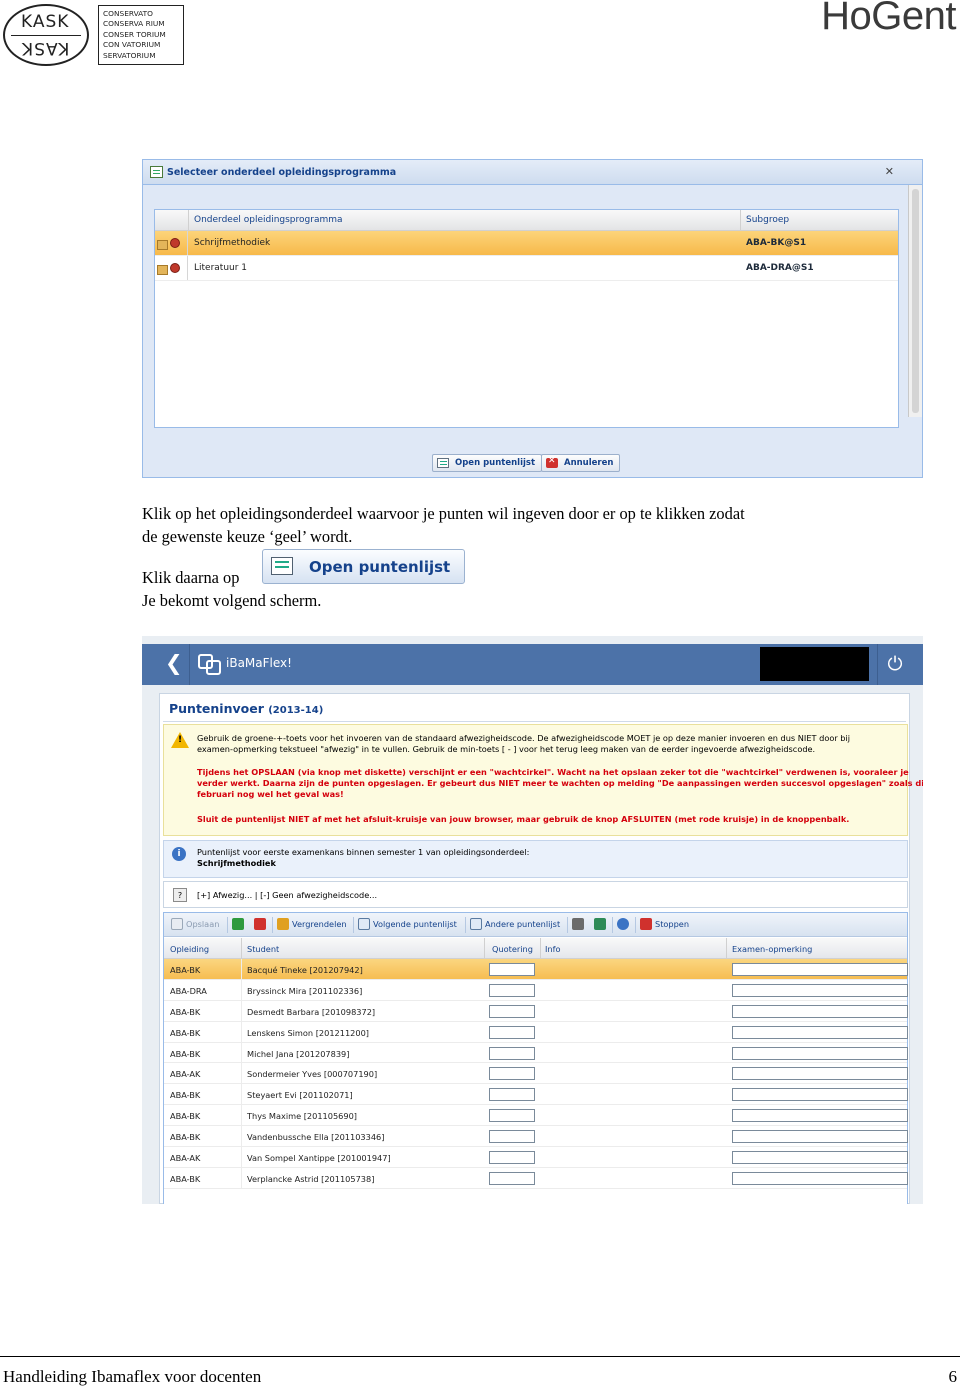 The height and width of the screenshot is (1390, 960). I want to click on grid-row-selected: Schrijfmethodiek ABA-BK@S1, so click(526, 243).